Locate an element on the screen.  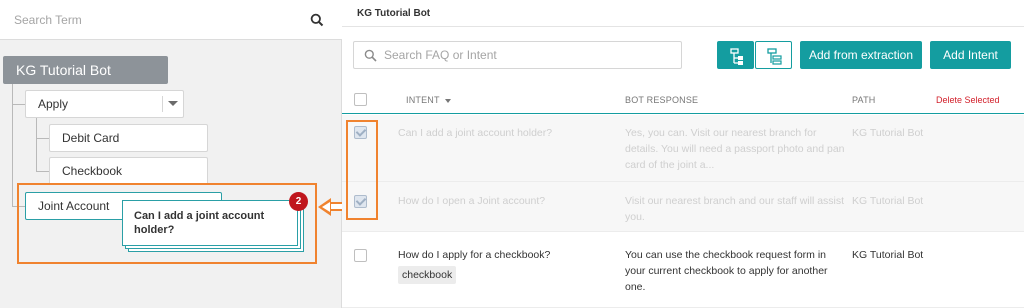
column-header-intent: INTENT is located at coordinates (428, 100).